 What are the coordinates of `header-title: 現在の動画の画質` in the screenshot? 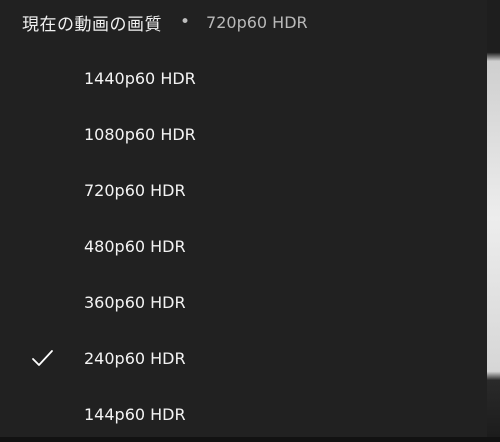 It's located at (92, 24).